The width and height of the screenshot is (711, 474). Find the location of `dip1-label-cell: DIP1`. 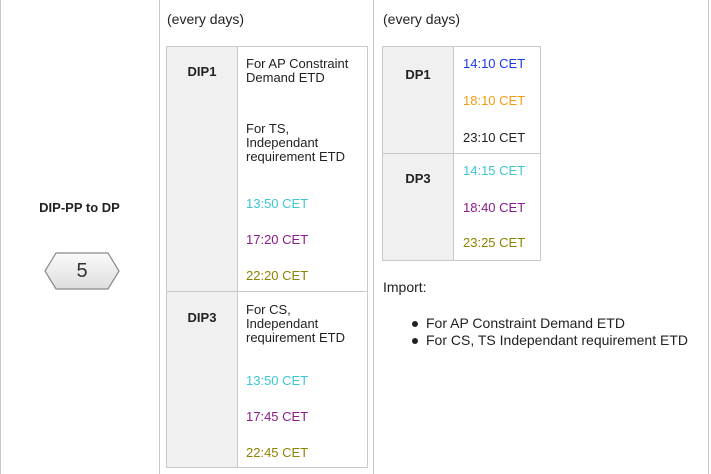

dip1-label-cell: DIP1 is located at coordinates (202, 169).